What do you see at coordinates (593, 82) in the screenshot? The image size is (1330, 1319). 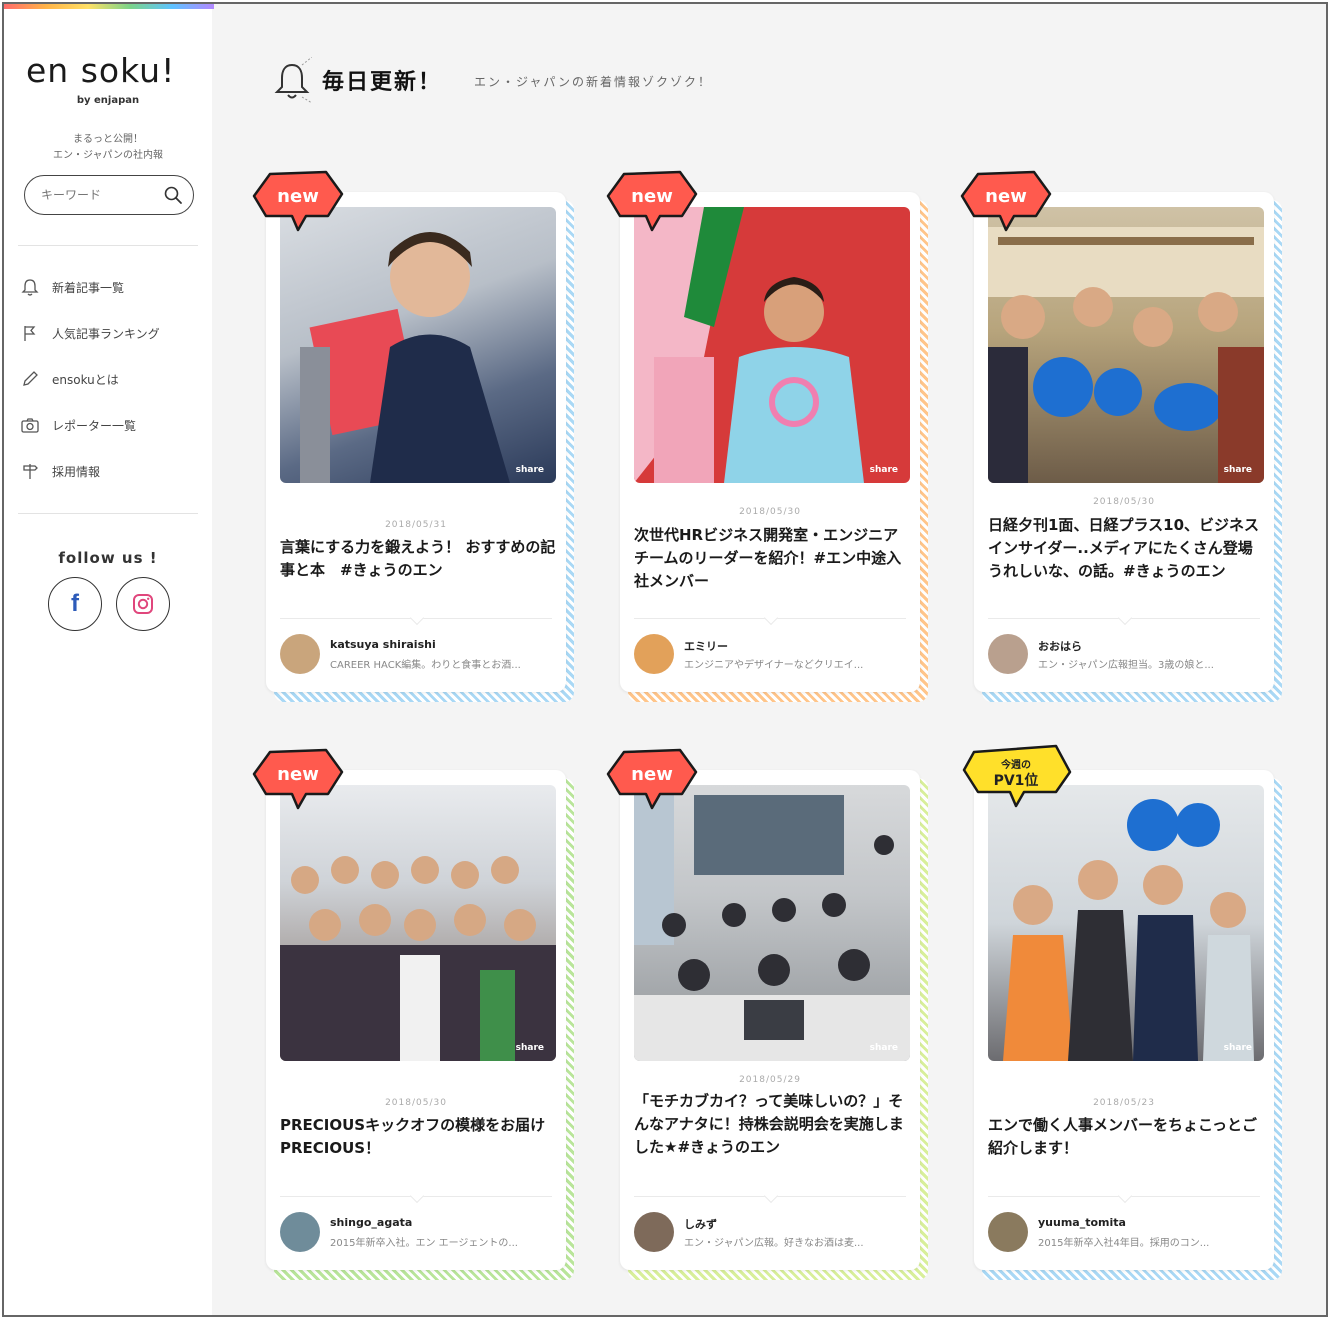 I see `page-subtitle: エン・ジャパンの新着情報ゾクゾク！` at bounding box center [593, 82].